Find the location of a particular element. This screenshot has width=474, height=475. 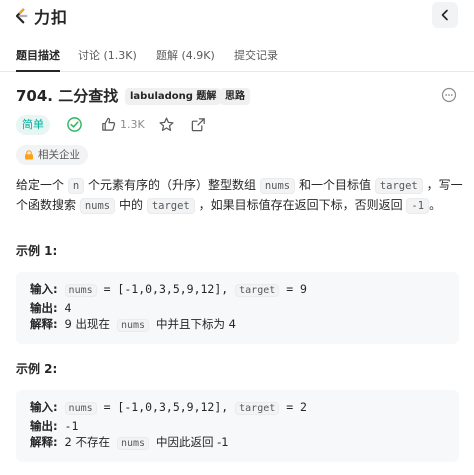

desc-text: 个元素有序的（升序）整型数组 is located at coordinates (172, 185).